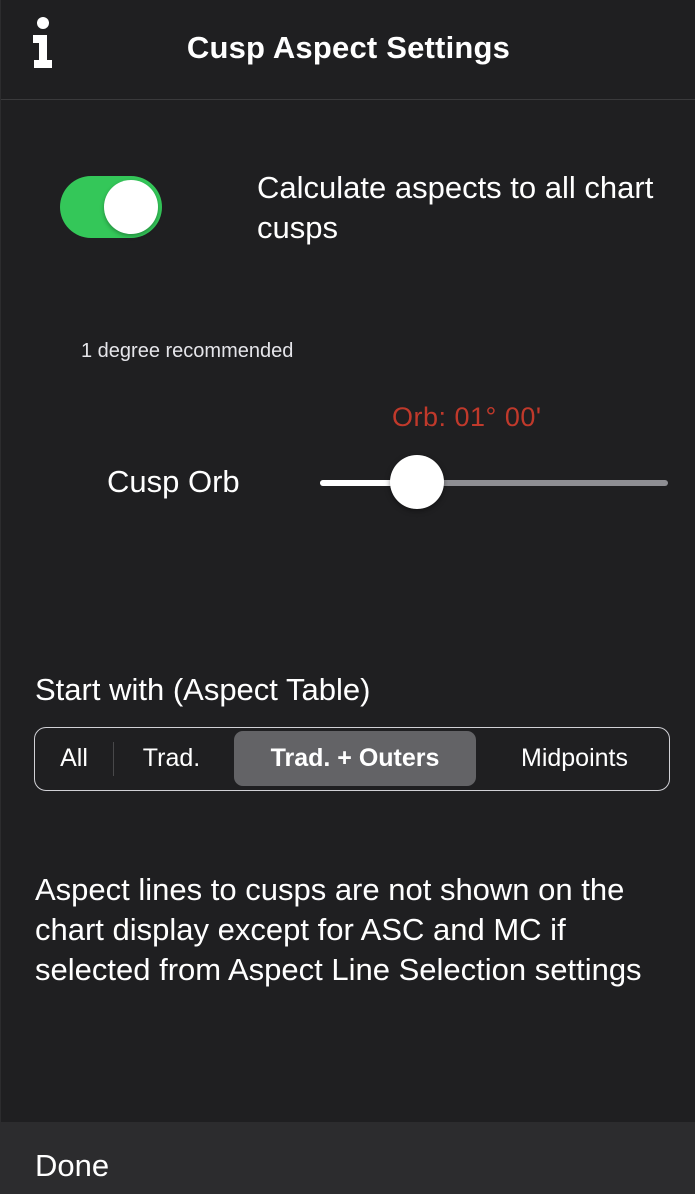  What do you see at coordinates (455, 207) in the screenshot?
I see `calculate-cusps-label: Calculate aspects to all chart cusps` at bounding box center [455, 207].